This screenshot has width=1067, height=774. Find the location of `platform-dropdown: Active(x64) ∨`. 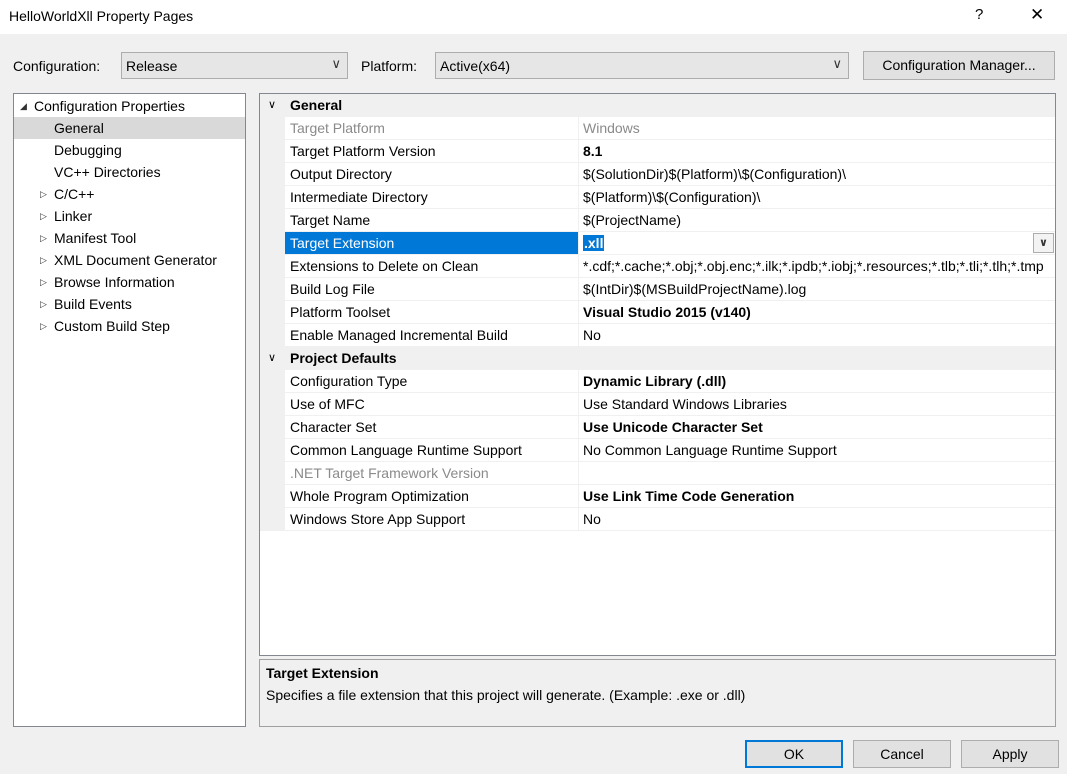

platform-dropdown: Active(x64) ∨ is located at coordinates (642, 65).